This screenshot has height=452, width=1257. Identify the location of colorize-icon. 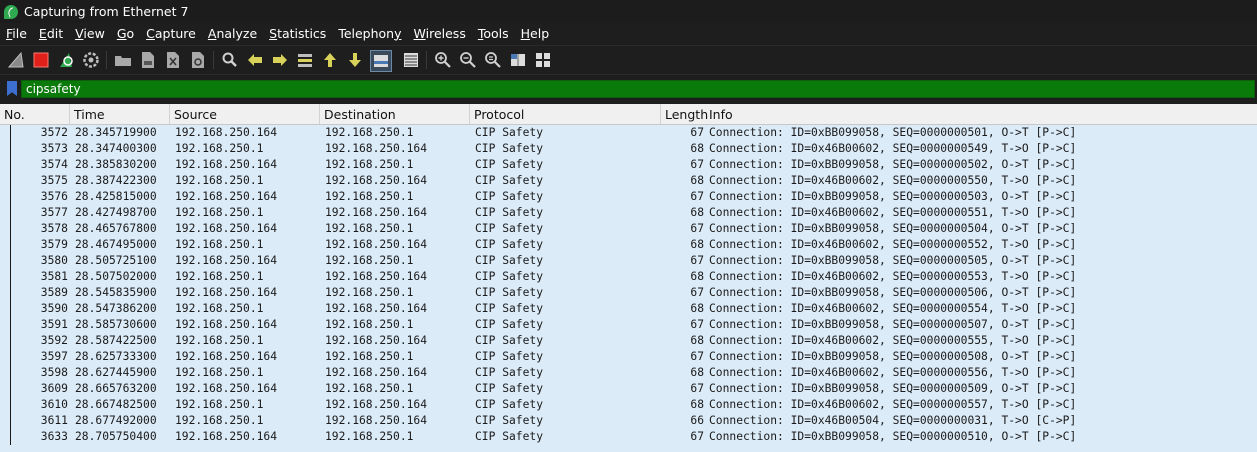
(411, 60).